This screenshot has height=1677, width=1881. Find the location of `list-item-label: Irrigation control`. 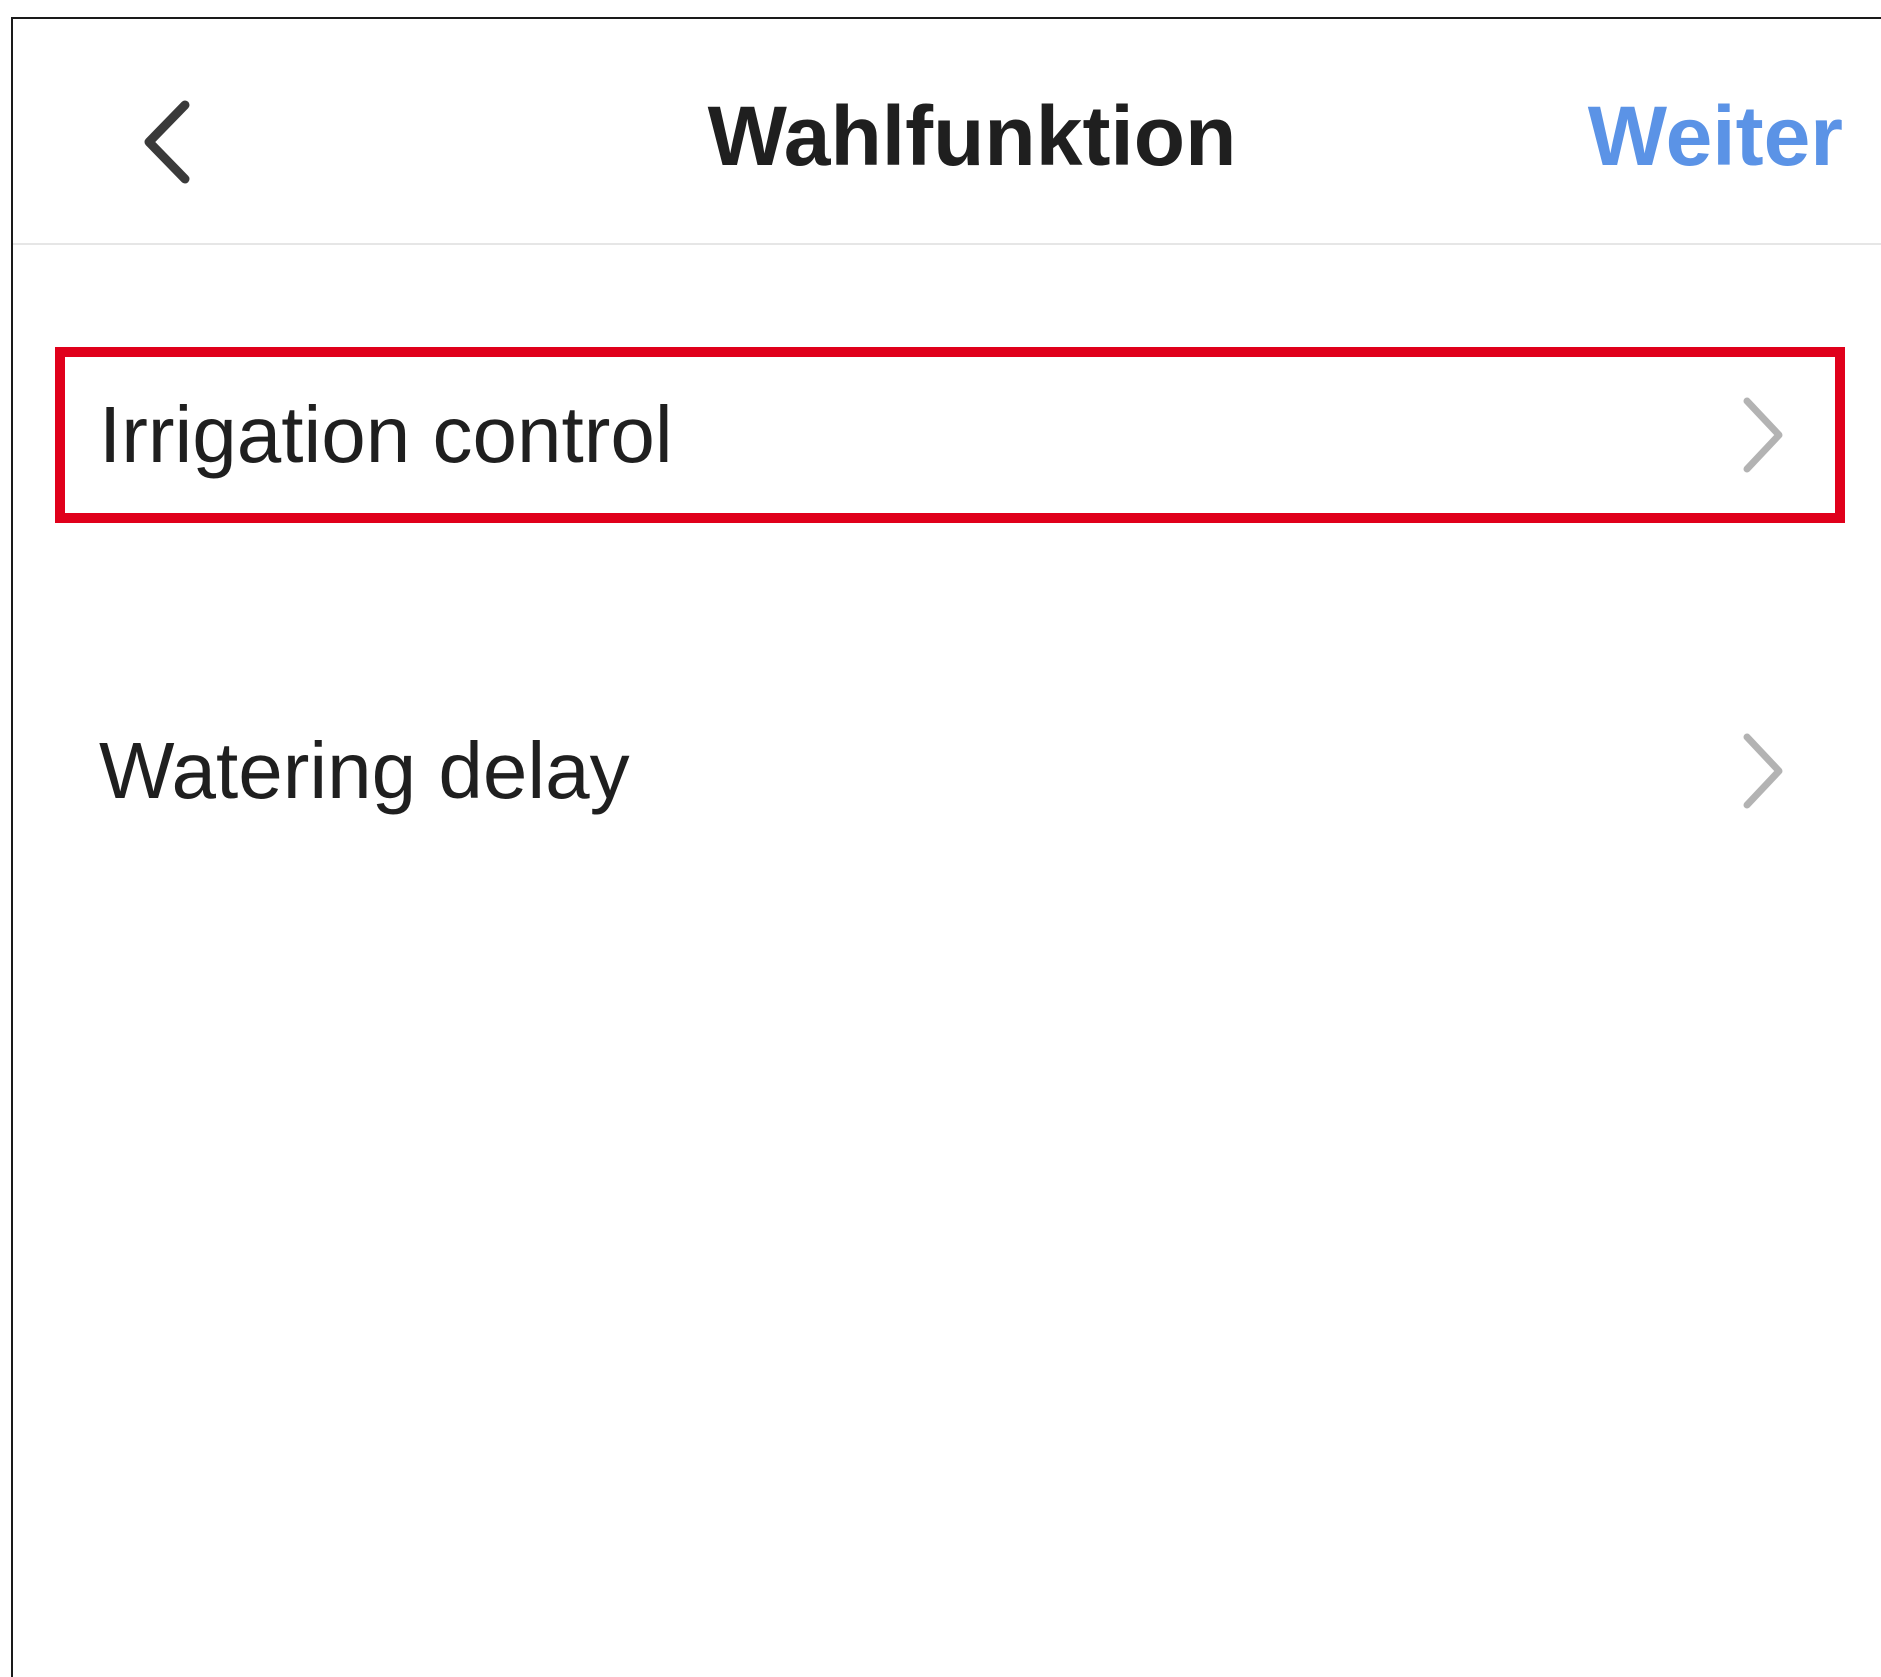

list-item-label: Irrigation control is located at coordinates (386, 434).